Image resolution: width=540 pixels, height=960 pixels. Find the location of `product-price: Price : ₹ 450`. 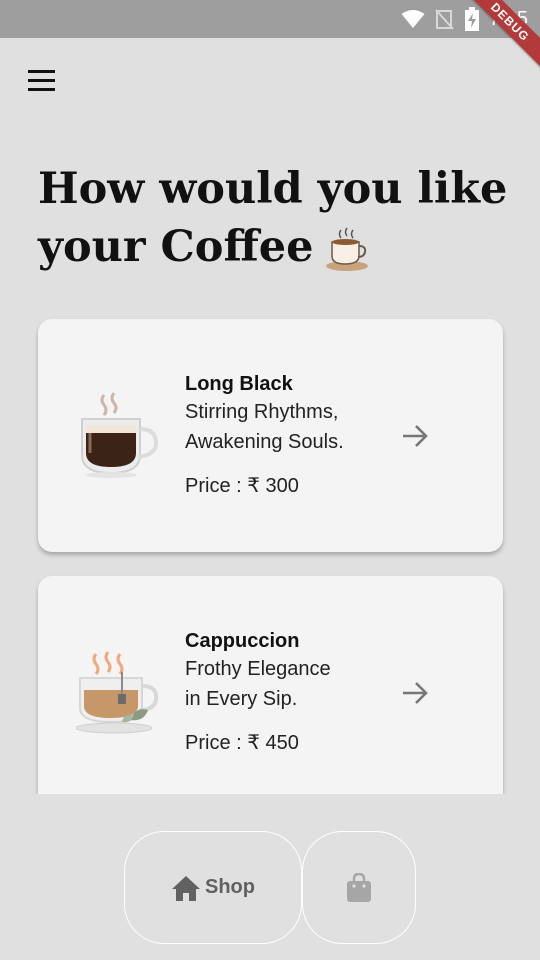

product-price: Price : ₹ 450 is located at coordinates (242, 743).